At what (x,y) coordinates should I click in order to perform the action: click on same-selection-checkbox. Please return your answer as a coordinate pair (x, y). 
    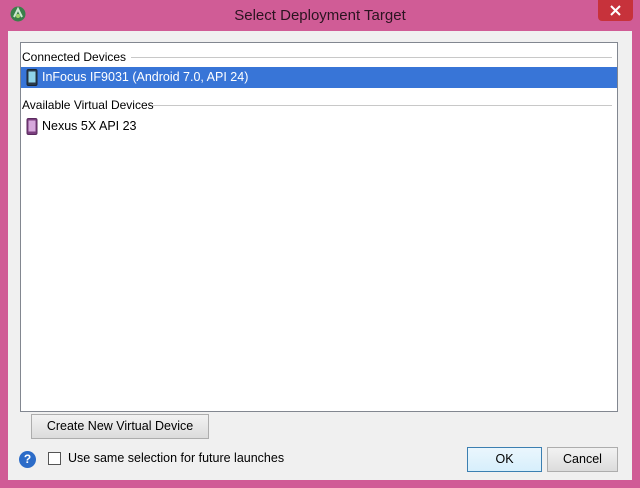
    Looking at the image, I should click on (54, 458).